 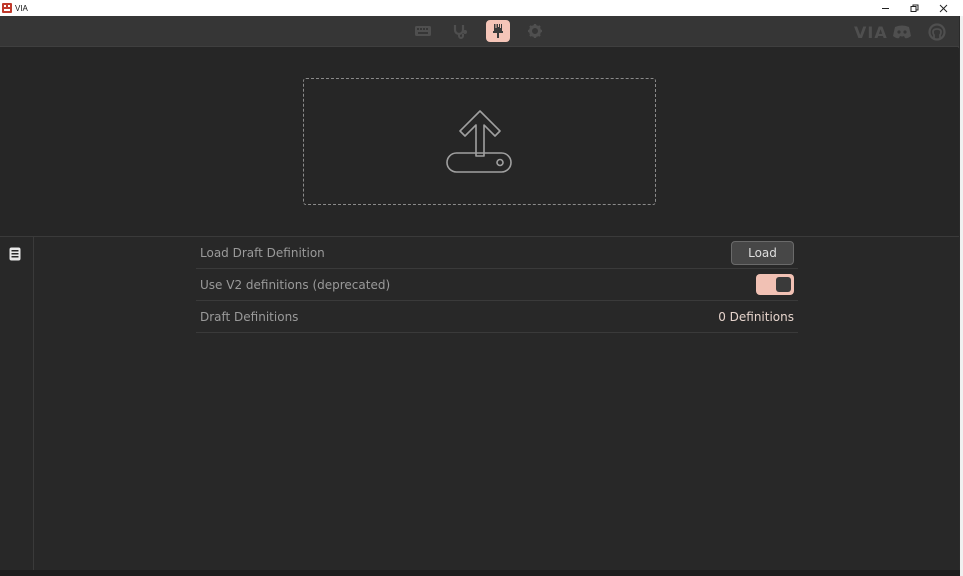 I want to click on github-icon, so click(x=937, y=32).